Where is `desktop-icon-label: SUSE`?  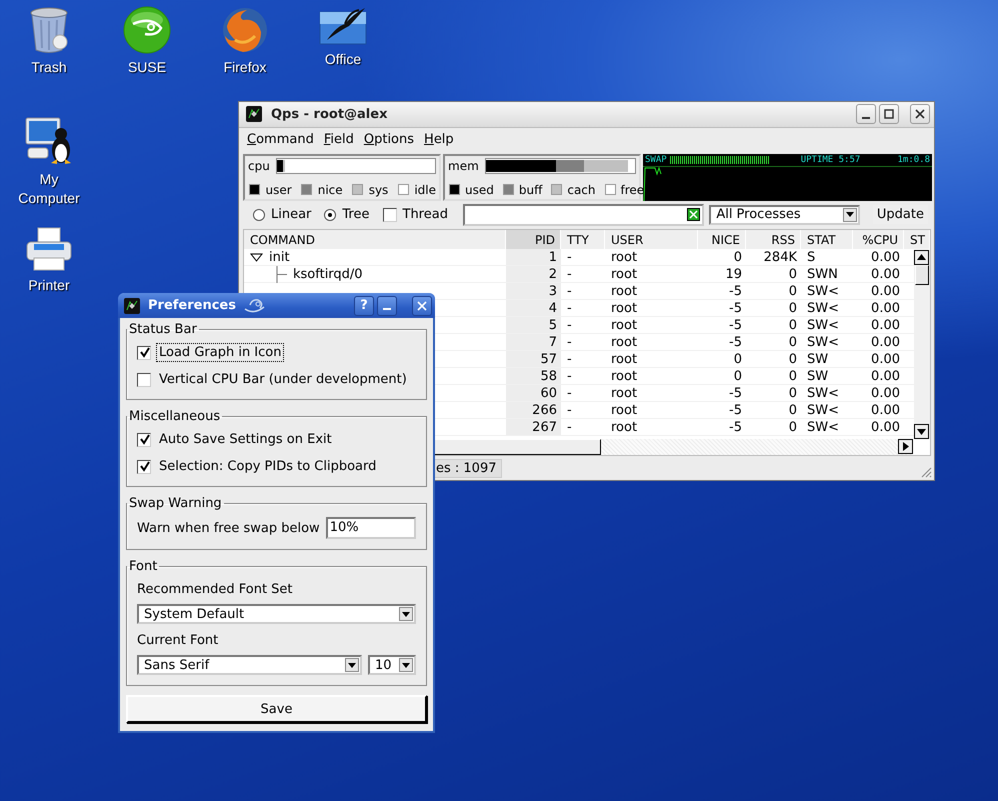
desktop-icon-label: SUSE is located at coordinates (147, 67).